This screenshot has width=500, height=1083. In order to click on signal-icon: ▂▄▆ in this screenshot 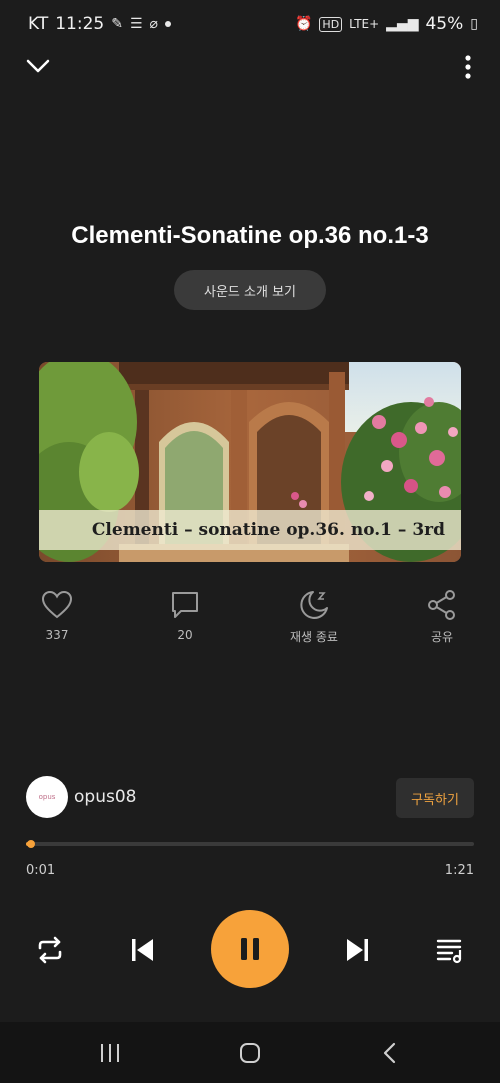, I will do `click(402, 24)`.